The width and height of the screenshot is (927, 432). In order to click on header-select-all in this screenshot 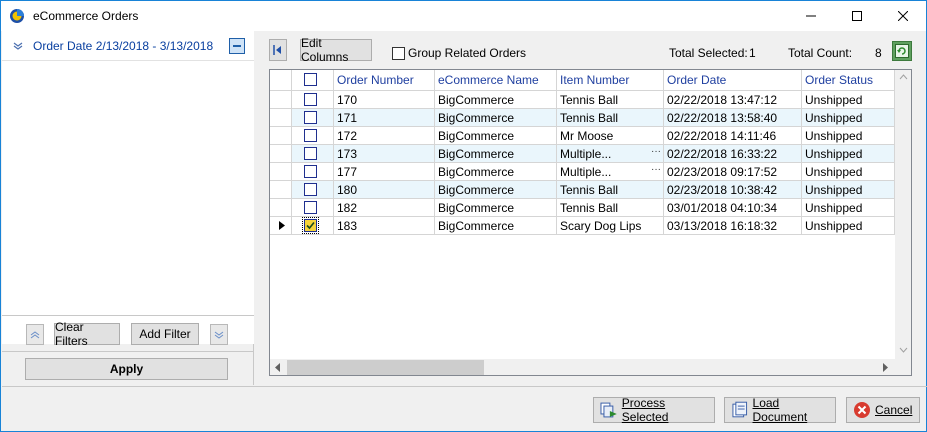, I will do `click(313, 80)`.